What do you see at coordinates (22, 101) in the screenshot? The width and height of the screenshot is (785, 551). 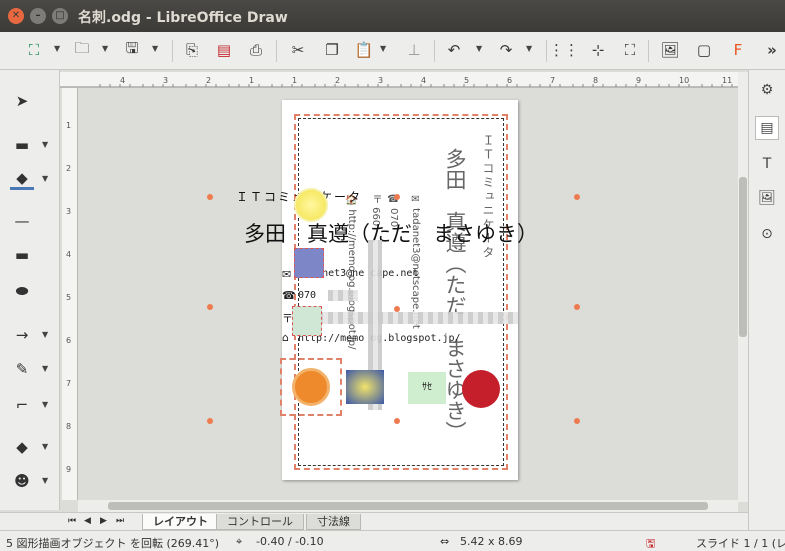 I see `select-icon: ➤` at bounding box center [22, 101].